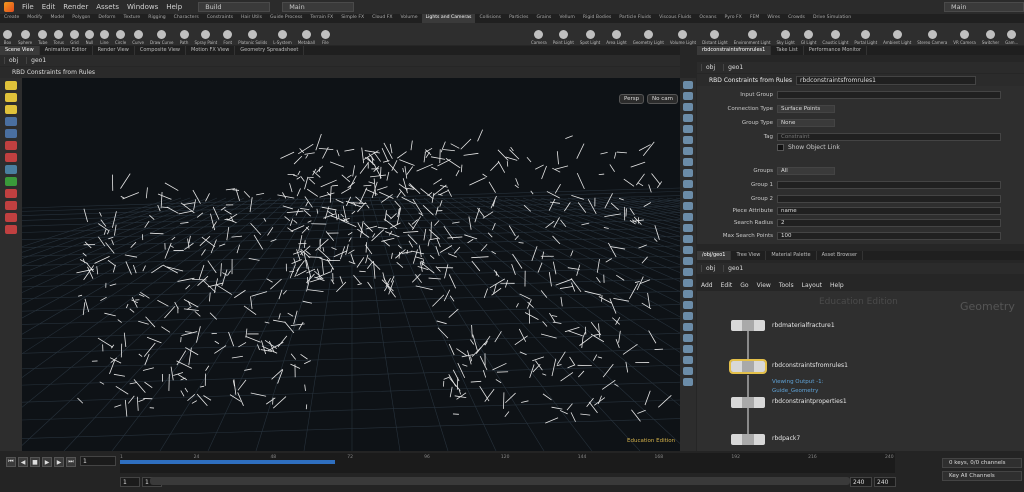 The height and width of the screenshot is (492, 1024). Describe the element at coordinates (748, 439) in the screenshot. I see `node-rbdpack` at that location.